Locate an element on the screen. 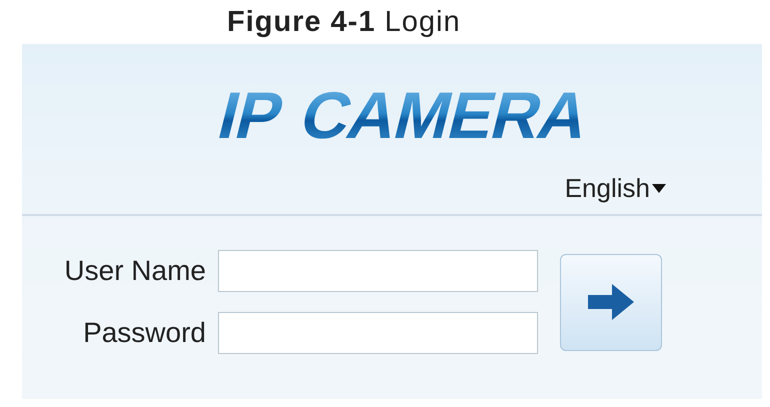 This screenshot has height=407, width=770. field-label: Password is located at coordinates (144, 333).